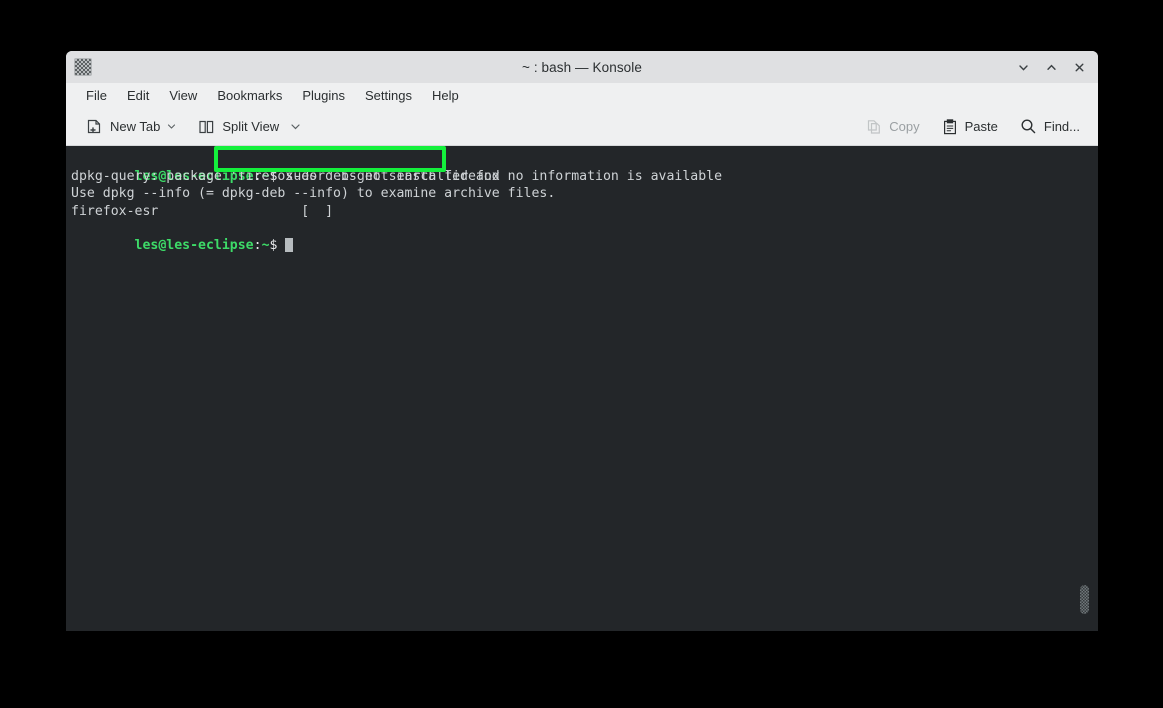 The width and height of the screenshot is (1163, 708). What do you see at coordinates (83, 67) in the screenshot?
I see `konsole-icon` at bounding box center [83, 67].